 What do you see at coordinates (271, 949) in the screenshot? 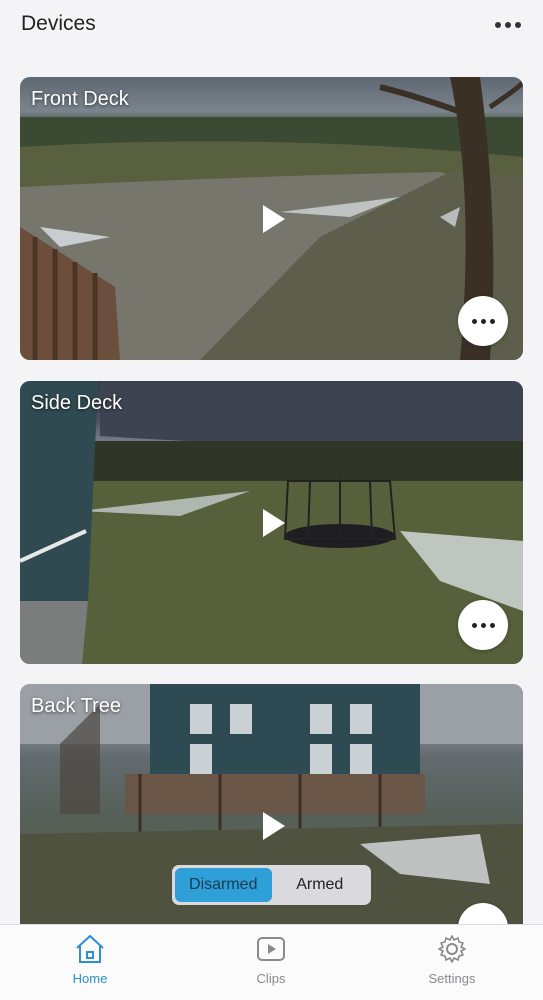
I see `play-box-icon` at bounding box center [271, 949].